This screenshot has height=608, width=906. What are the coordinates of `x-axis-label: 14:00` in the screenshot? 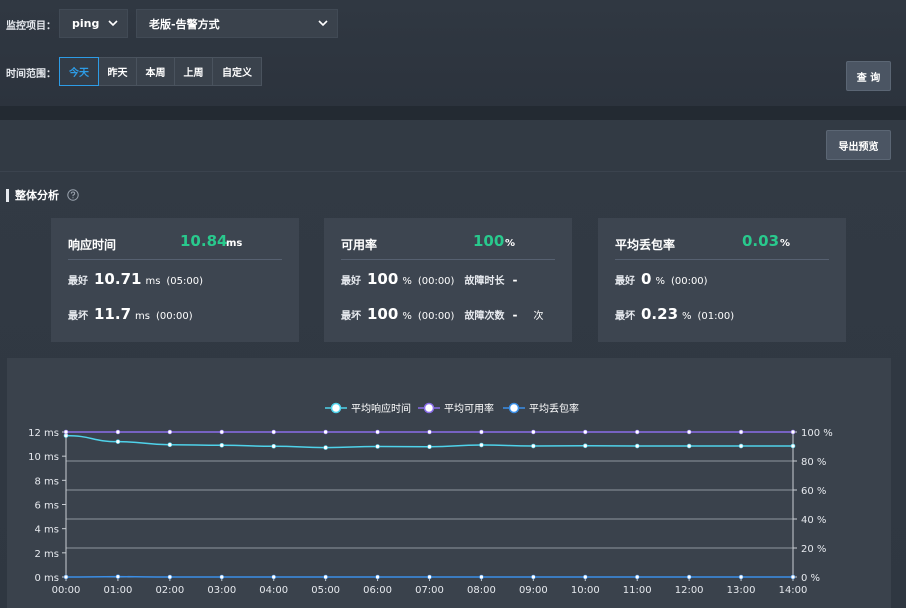 It's located at (793, 590).